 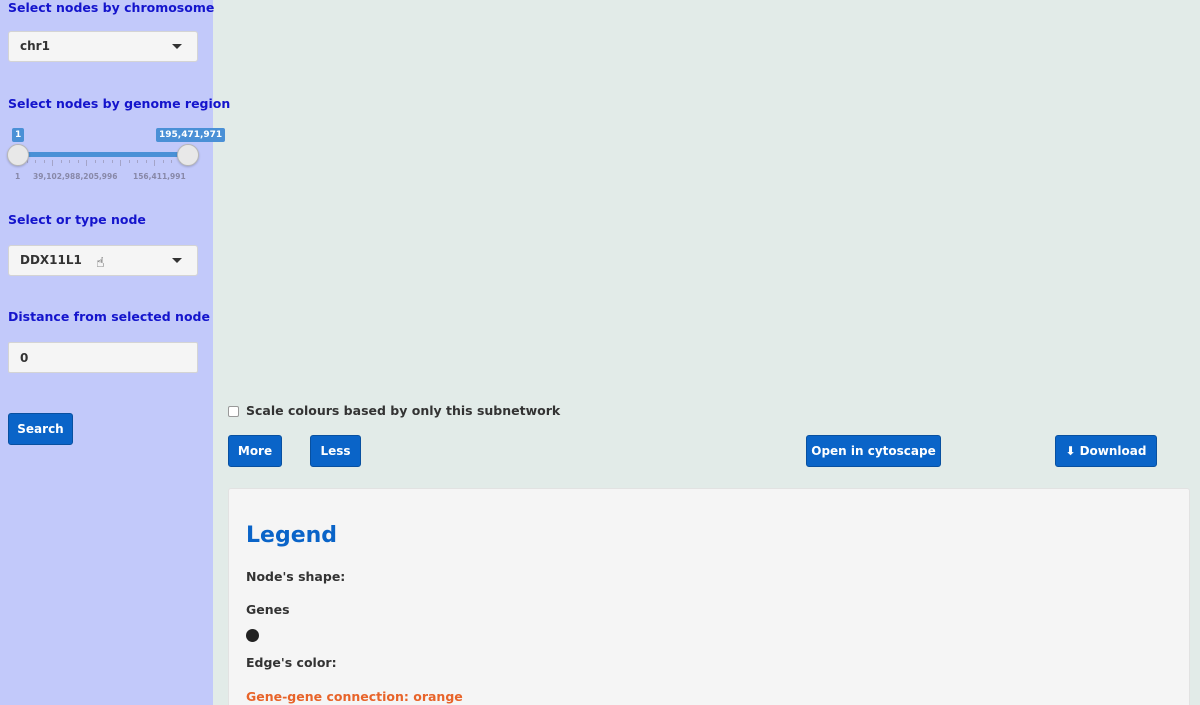 I want to click on download-button: ⬇ Download, so click(x=1106, y=451).